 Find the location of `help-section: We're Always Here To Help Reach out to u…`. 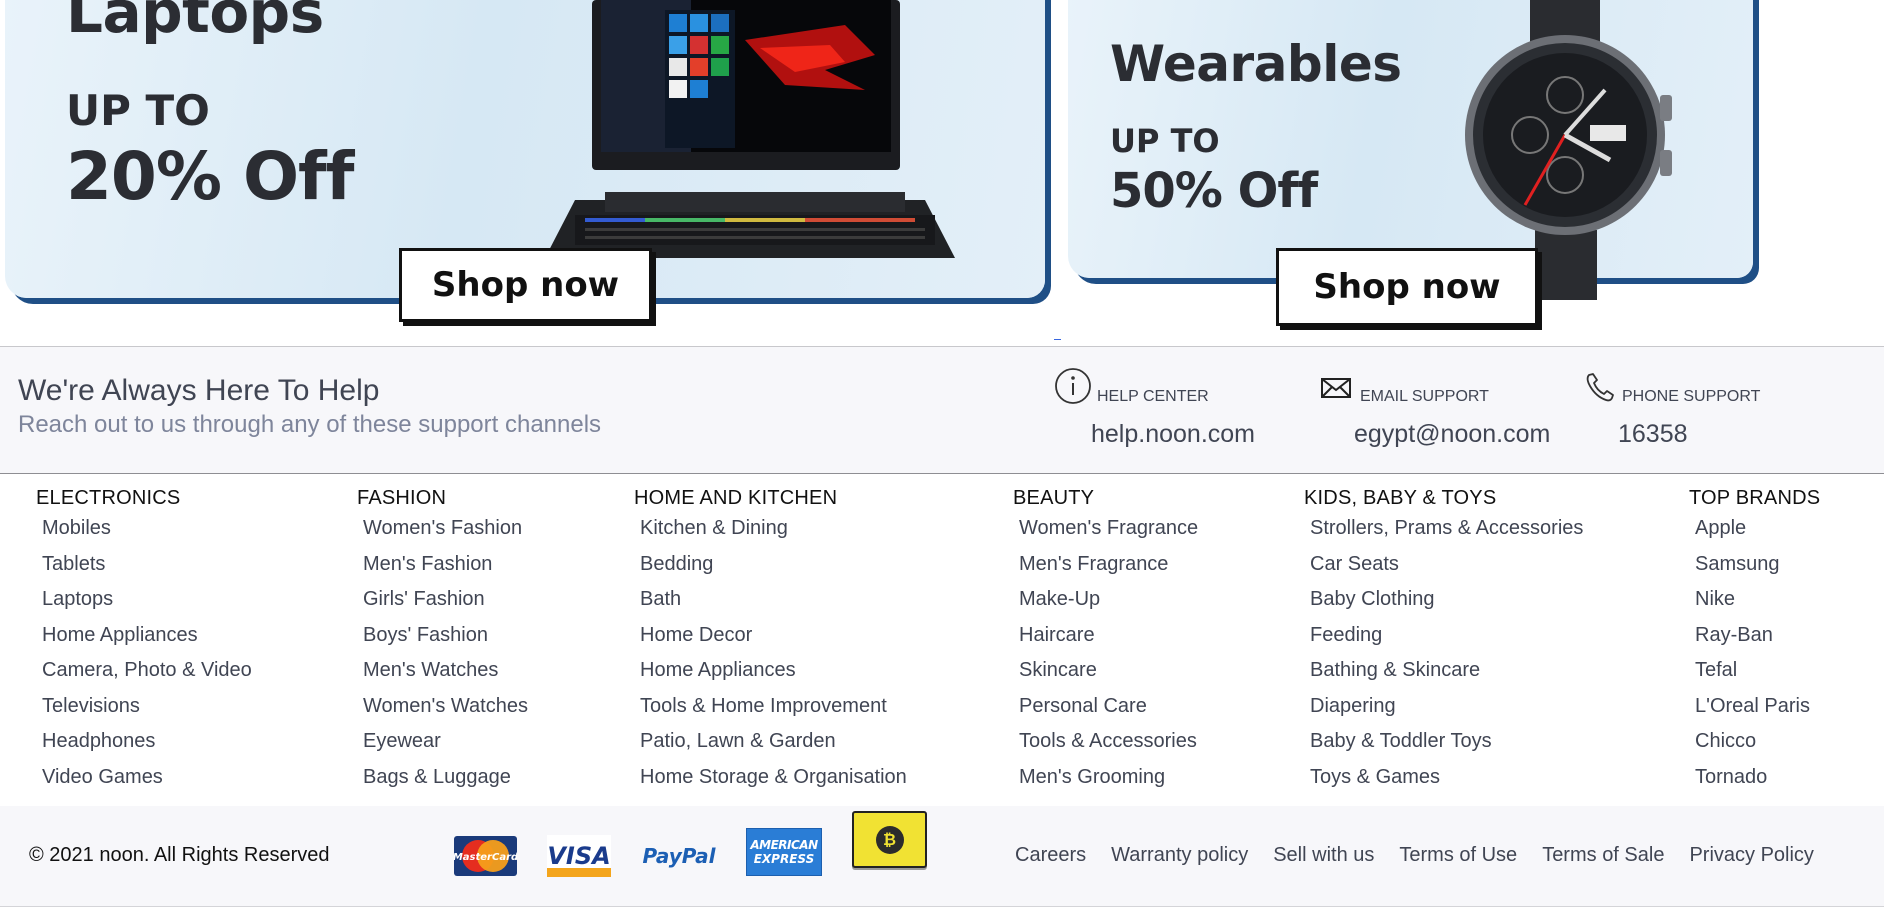

help-section: We're Always Here To Help Reach out to u… is located at coordinates (942, 410).